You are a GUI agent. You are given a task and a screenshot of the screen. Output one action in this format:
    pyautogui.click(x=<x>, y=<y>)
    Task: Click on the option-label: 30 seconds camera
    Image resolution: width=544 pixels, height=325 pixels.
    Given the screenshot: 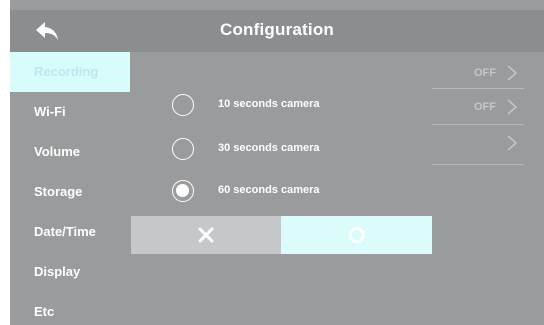 What is the action you would take?
    pyautogui.click(x=269, y=148)
    